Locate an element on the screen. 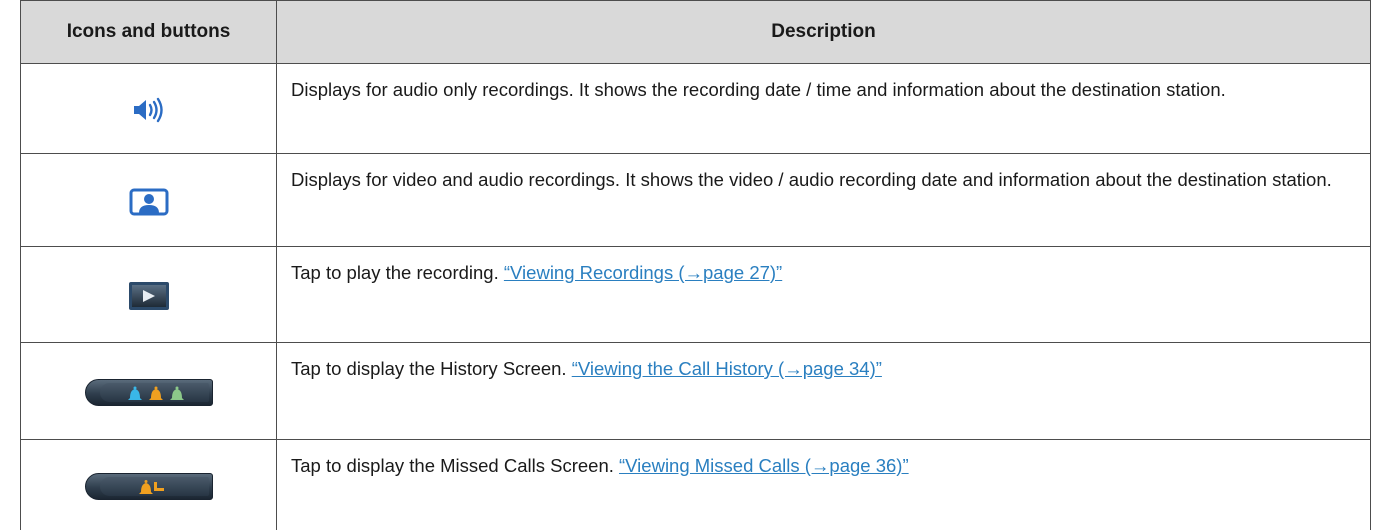  speaker-audio-icon is located at coordinates (149, 110).